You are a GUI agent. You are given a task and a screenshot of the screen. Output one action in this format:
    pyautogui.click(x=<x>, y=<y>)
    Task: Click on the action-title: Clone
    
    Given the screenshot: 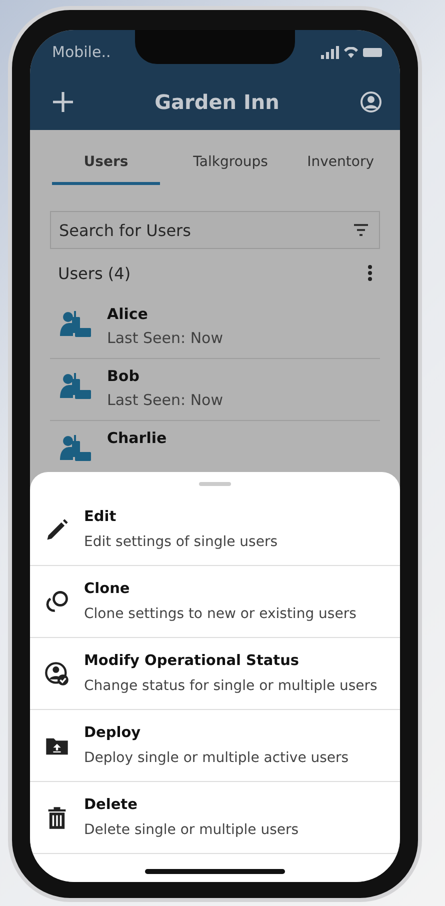 What is the action you would take?
    pyautogui.click(x=107, y=589)
    